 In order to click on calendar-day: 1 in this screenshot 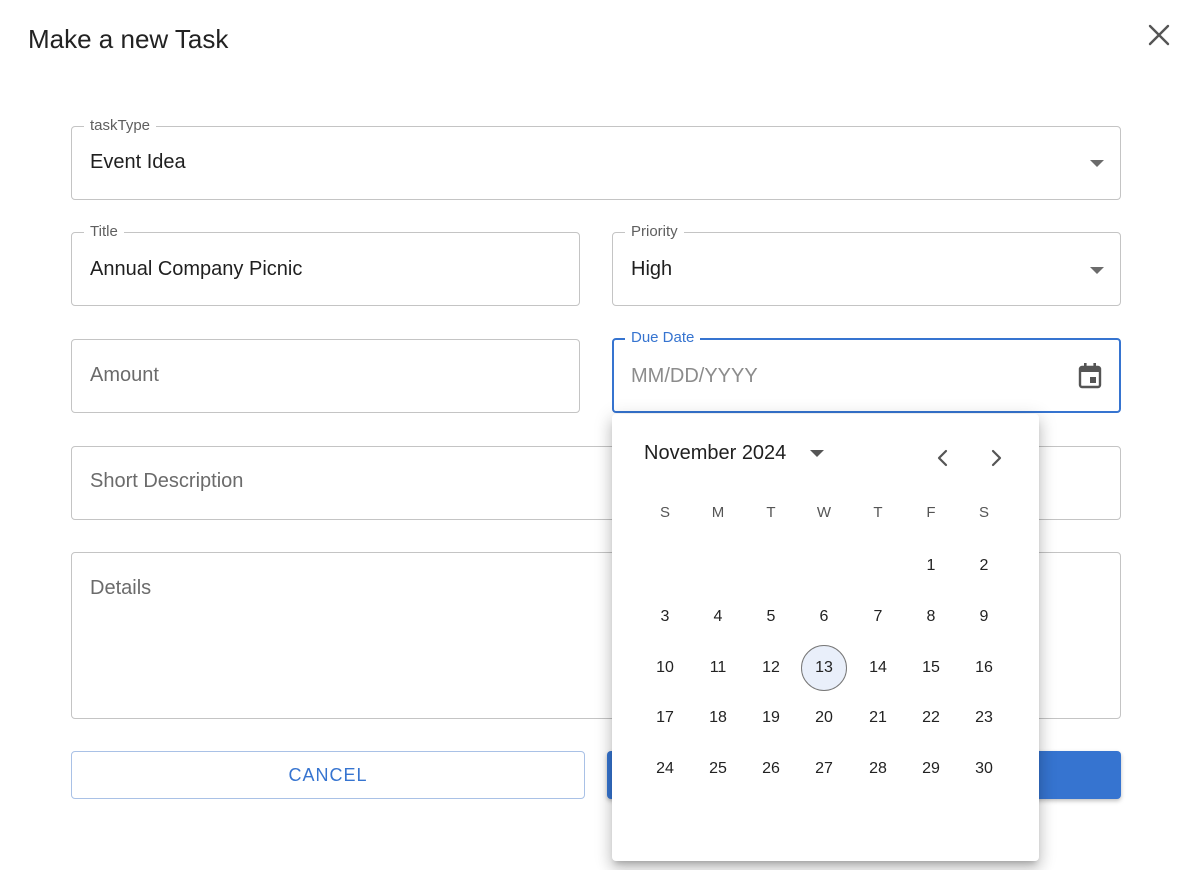, I will do `click(931, 566)`.